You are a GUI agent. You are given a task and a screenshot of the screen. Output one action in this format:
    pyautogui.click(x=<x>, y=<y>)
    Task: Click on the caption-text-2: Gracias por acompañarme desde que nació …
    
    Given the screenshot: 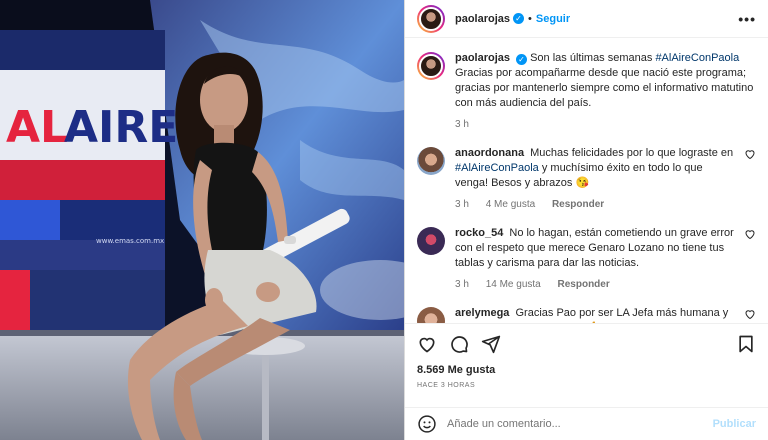 What is the action you would take?
    pyautogui.click(x=604, y=88)
    